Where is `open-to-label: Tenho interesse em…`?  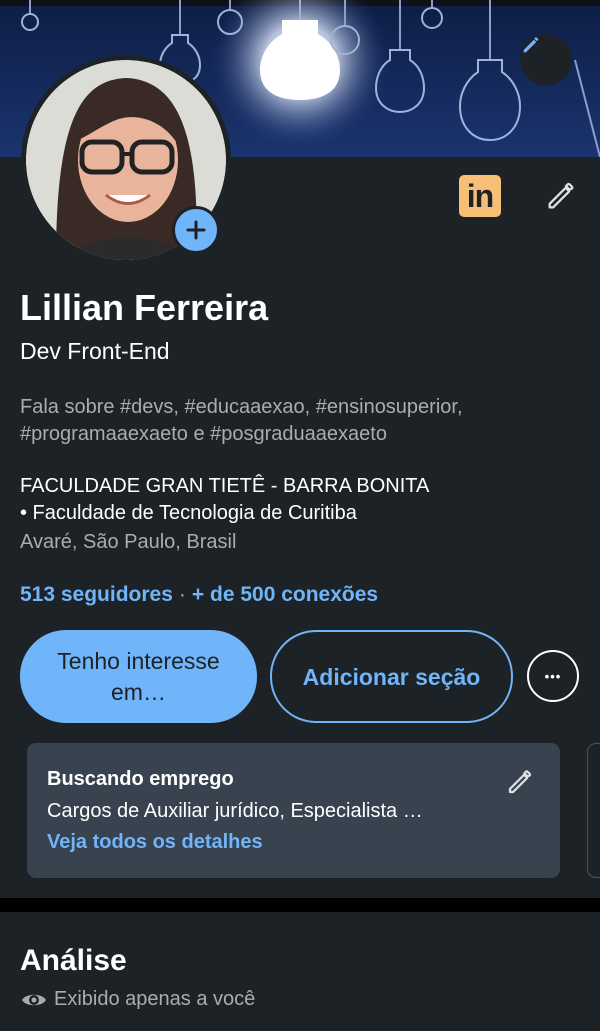 open-to-label: Tenho interesse em… is located at coordinates (138, 676).